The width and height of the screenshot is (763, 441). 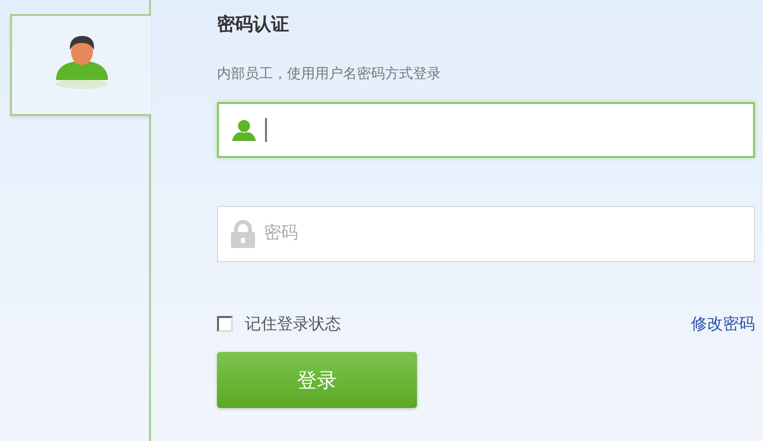 I want to click on login-button: 登录, so click(x=317, y=380).